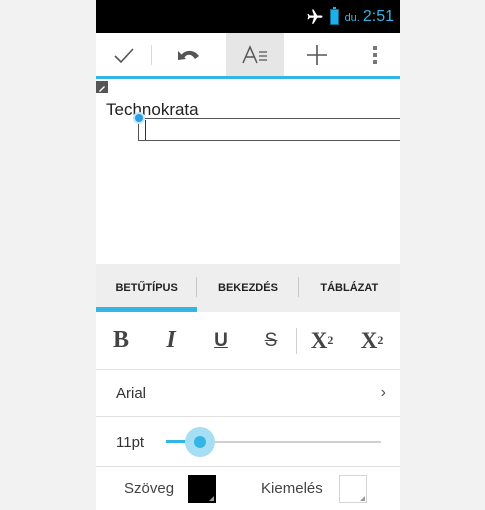 Image resolution: width=485 pixels, height=510 pixels. I want to click on undo-icon, so click(188, 55).